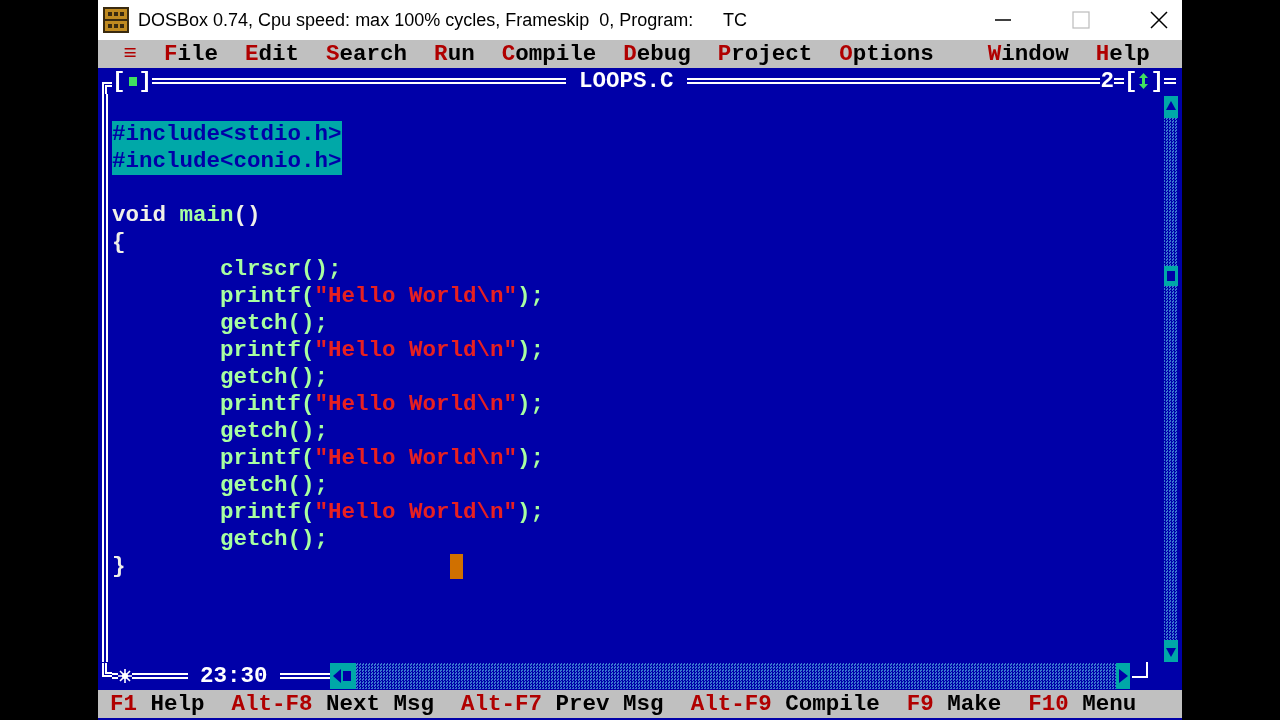  I want to click on zoom-box: [ ], so click(1143, 81).